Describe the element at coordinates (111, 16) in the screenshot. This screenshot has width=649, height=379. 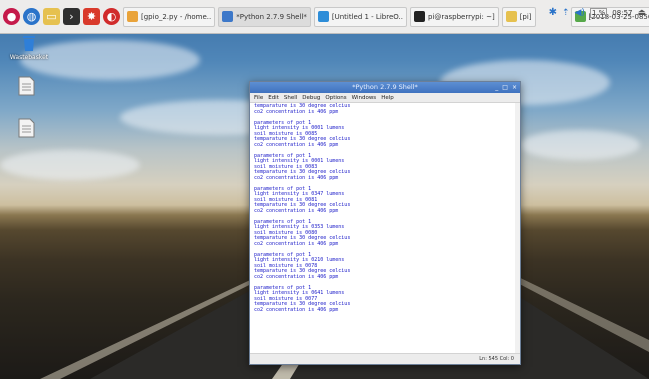
I see `wolfram-icon: ◐` at that location.